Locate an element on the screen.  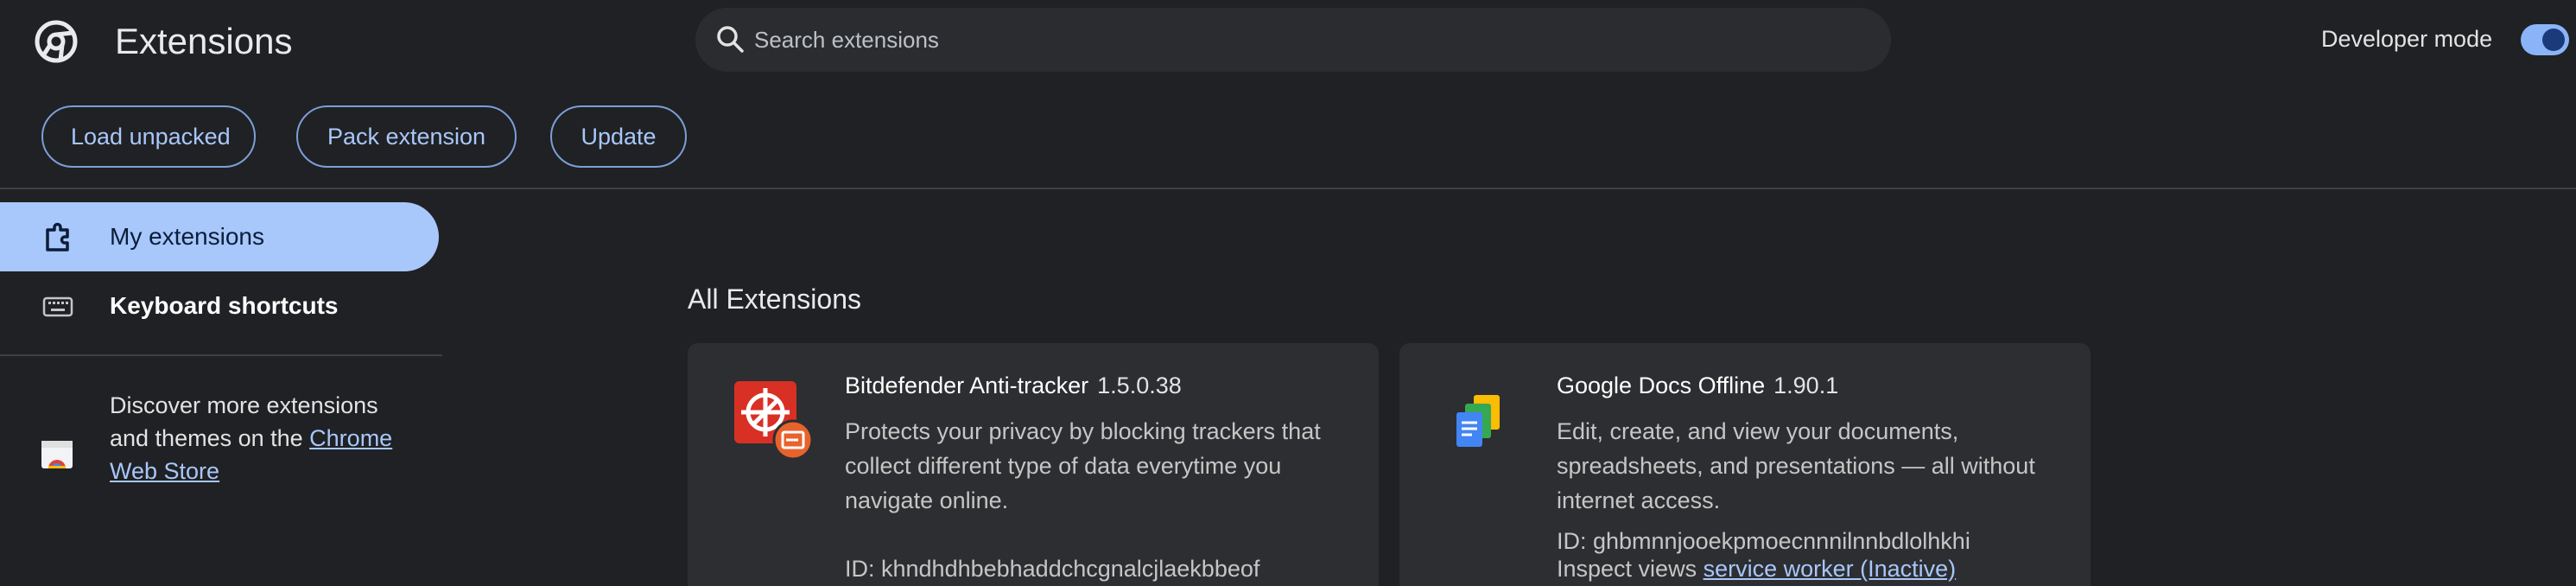
search-icon is located at coordinates (730, 39).